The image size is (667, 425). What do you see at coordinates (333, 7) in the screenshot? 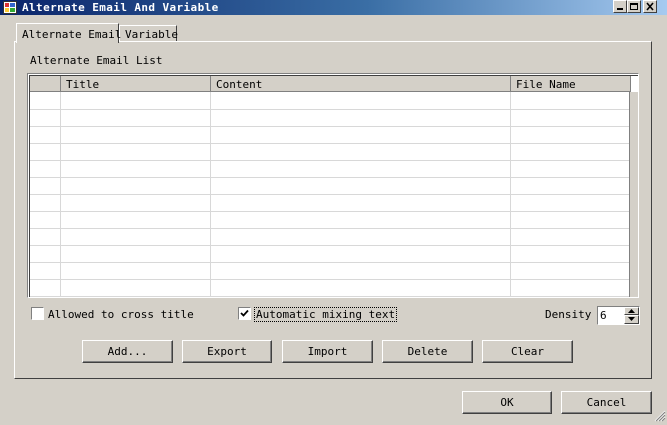
I see `title-bar: Alternate Email And Variable` at bounding box center [333, 7].